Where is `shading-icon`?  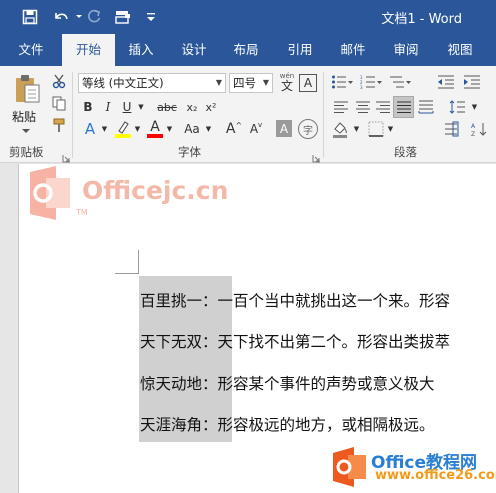
shading-icon is located at coordinates (341, 129).